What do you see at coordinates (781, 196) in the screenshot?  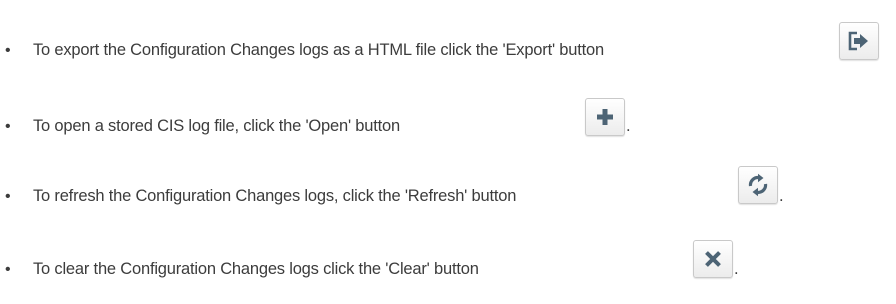 I see `refresh-trailing-period: .` at bounding box center [781, 196].